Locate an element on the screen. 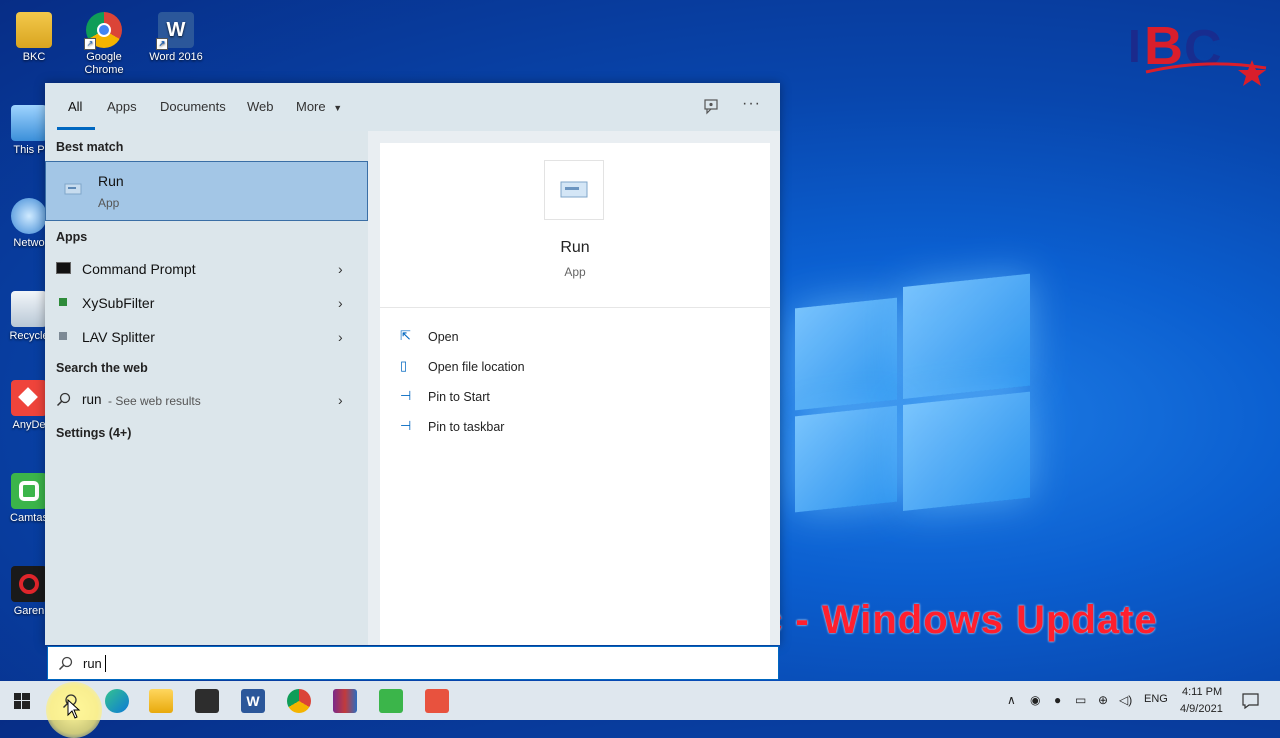 The height and width of the screenshot is (738, 1280). desktop-icon-word: W ↗ Word 2016 is located at coordinates (176, 38).